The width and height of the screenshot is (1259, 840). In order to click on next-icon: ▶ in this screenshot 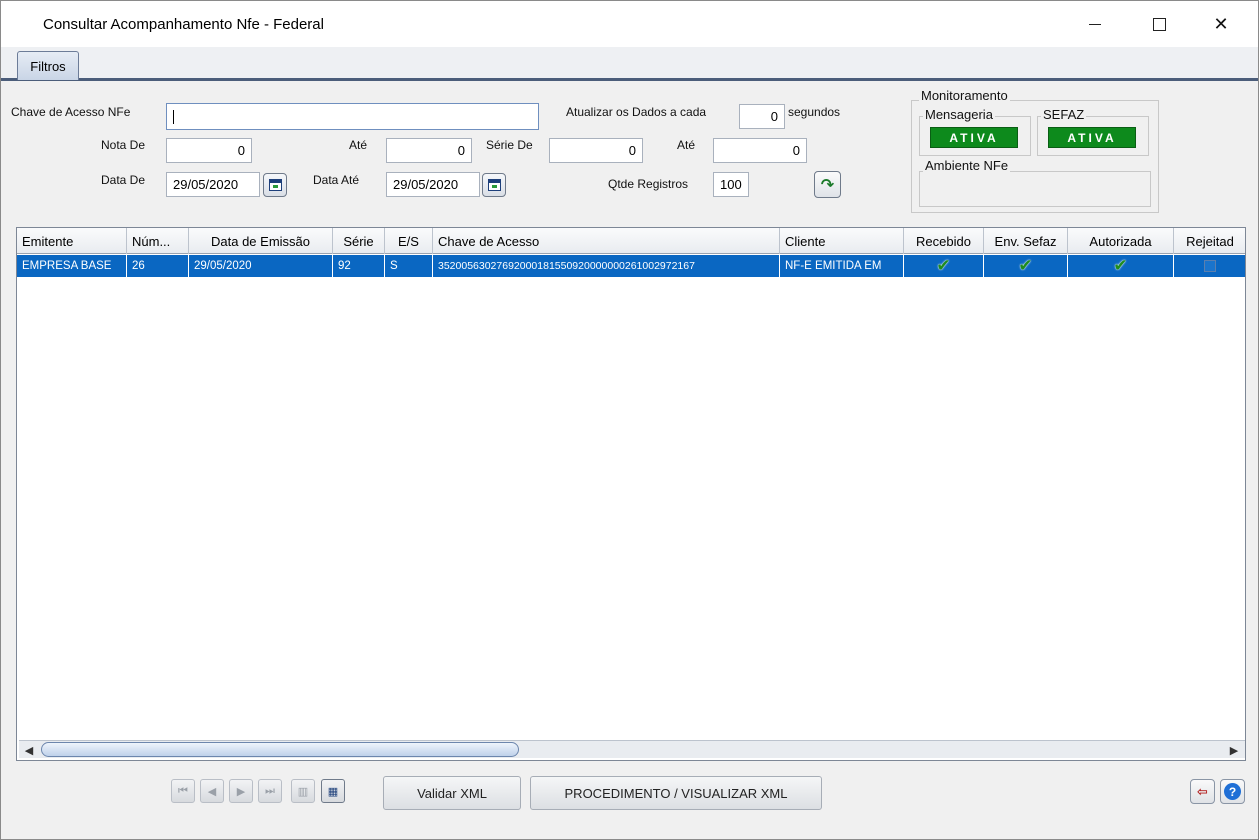, I will do `click(241, 791)`.